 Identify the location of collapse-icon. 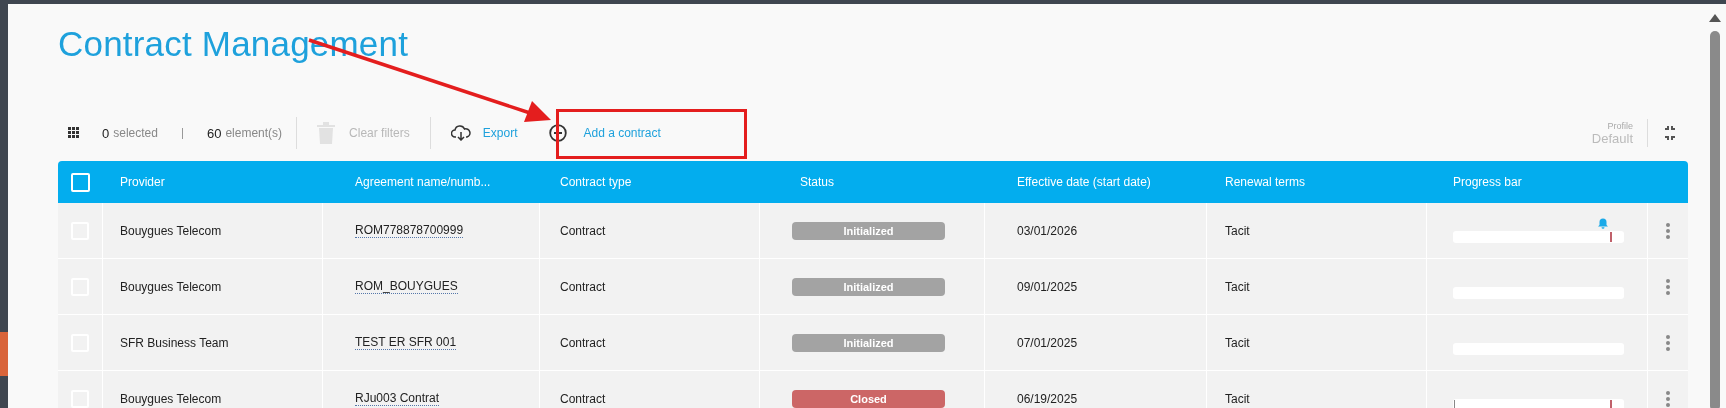
(1670, 133).